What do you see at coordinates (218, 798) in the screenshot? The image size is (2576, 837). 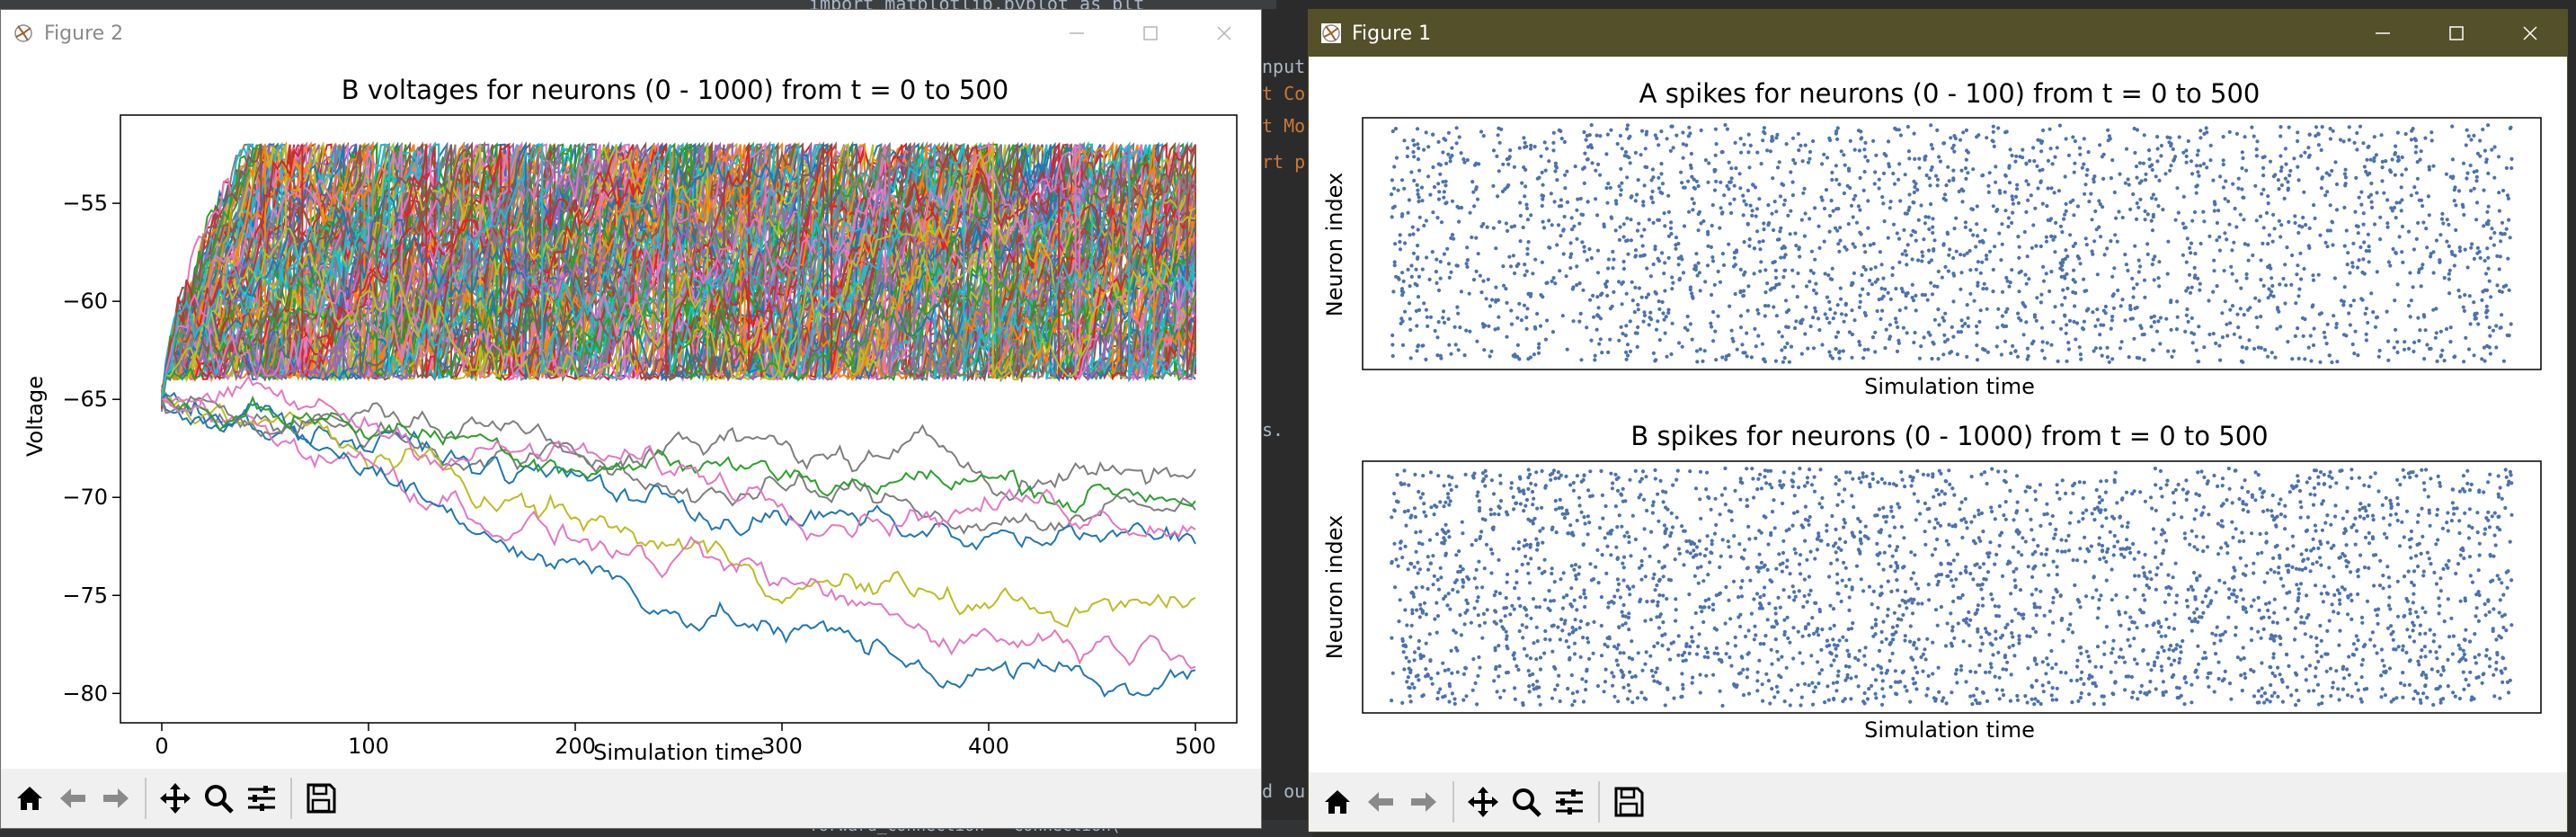 I see `zoom-icon` at bounding box center [218, 798].